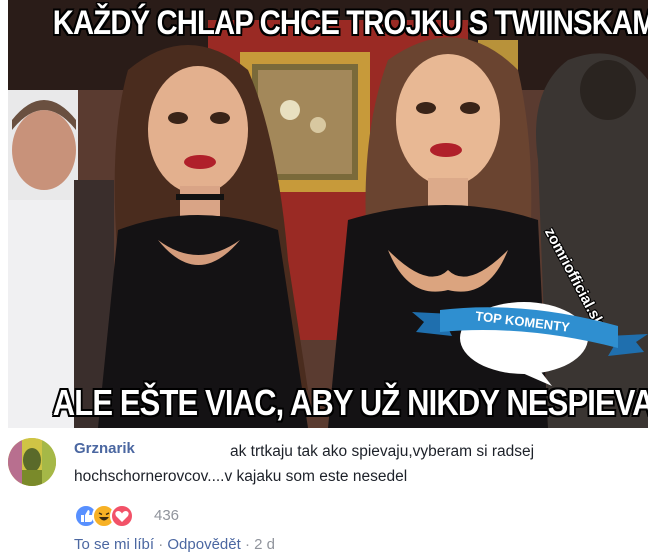 Image resolution: width=656 pixels, height=556 pixels. Describe the element at coordinates (530, 344) in the screenshot. I see `top-komenty-badge: TOP KOMENTY` at that location.